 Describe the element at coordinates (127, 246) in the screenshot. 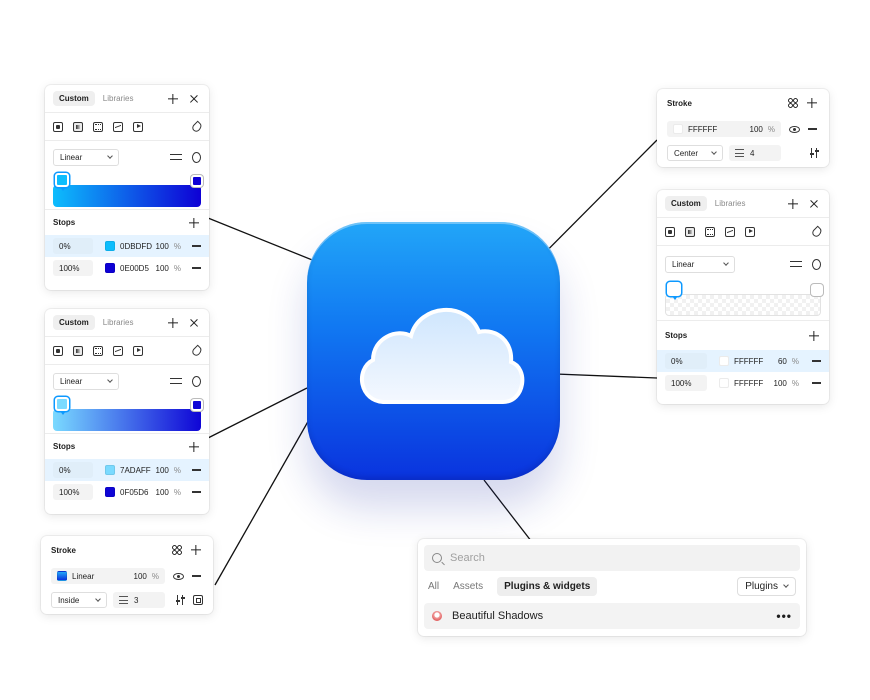

I see `stop-row: 0% 0DBDFD 100 %` at that location.